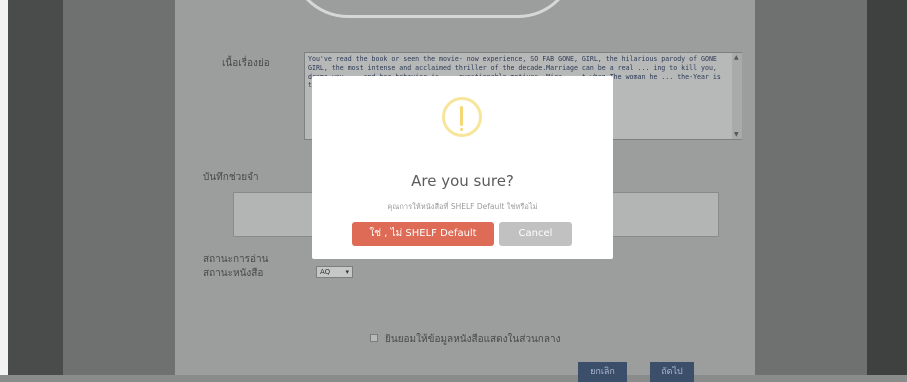 This screenshot has height=382, width=907. What do you see at coordinates (535, 234) in the screenshot?
I see `dialog-cancel-button: Cancel` at bounding box center [535, 234].